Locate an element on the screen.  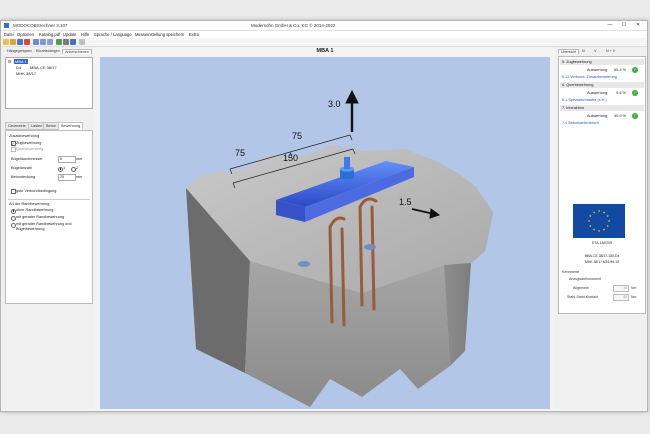
save-icon is located at coordinates (20, 42).